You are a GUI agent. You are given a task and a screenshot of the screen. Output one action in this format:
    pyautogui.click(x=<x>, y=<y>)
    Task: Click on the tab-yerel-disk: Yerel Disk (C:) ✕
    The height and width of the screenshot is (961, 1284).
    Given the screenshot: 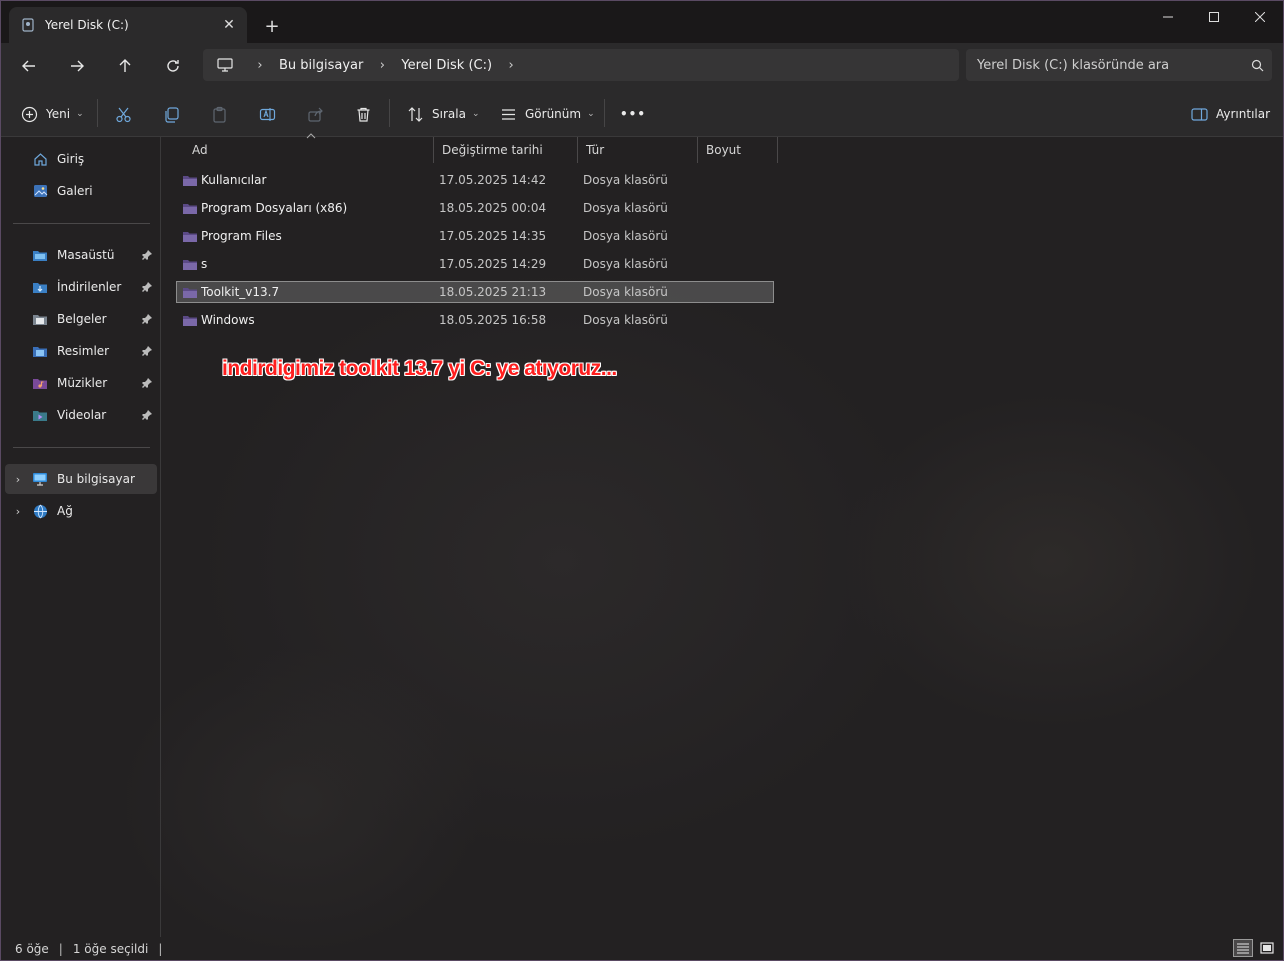 What is the action you would take?
    pyautogui.click(x=128, y=25)
    